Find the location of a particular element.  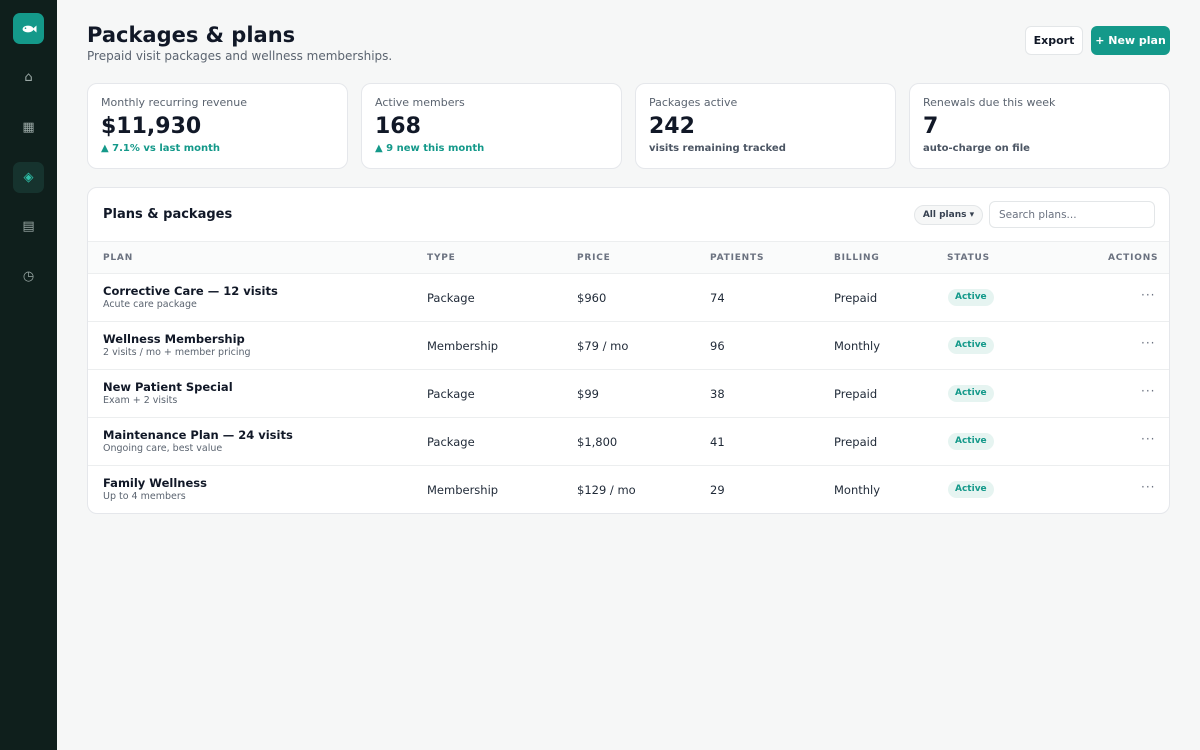

new-plan-button: + New plan is located at coordinates (1130, 40).